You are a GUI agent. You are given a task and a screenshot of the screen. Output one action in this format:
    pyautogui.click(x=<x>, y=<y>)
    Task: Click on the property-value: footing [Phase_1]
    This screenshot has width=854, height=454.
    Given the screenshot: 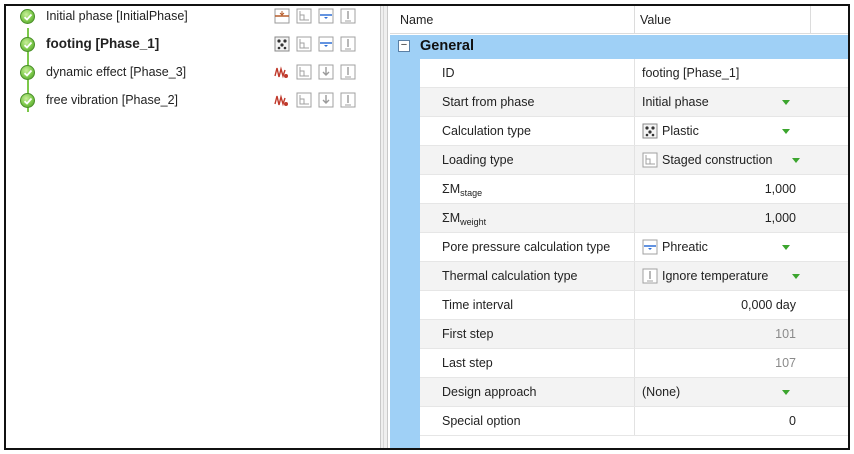 What is the action you would take?
    pyautogui.click(x=690, y=73)
    